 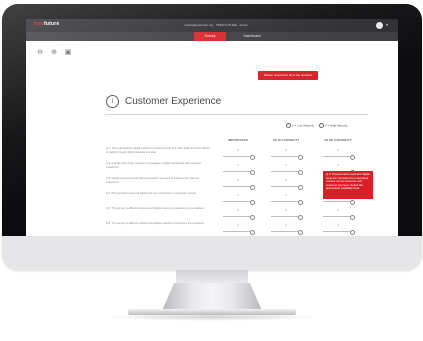 I want to click on section-title: Customer Experience, so click(x=173, y=101).